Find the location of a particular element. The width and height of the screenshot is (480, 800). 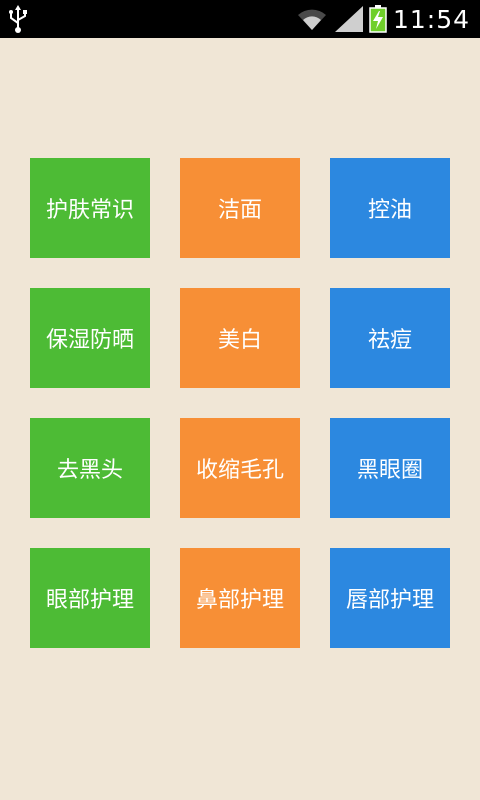

tile-skincare-basics: 护肤常识 is located at coordinates (90, 208).